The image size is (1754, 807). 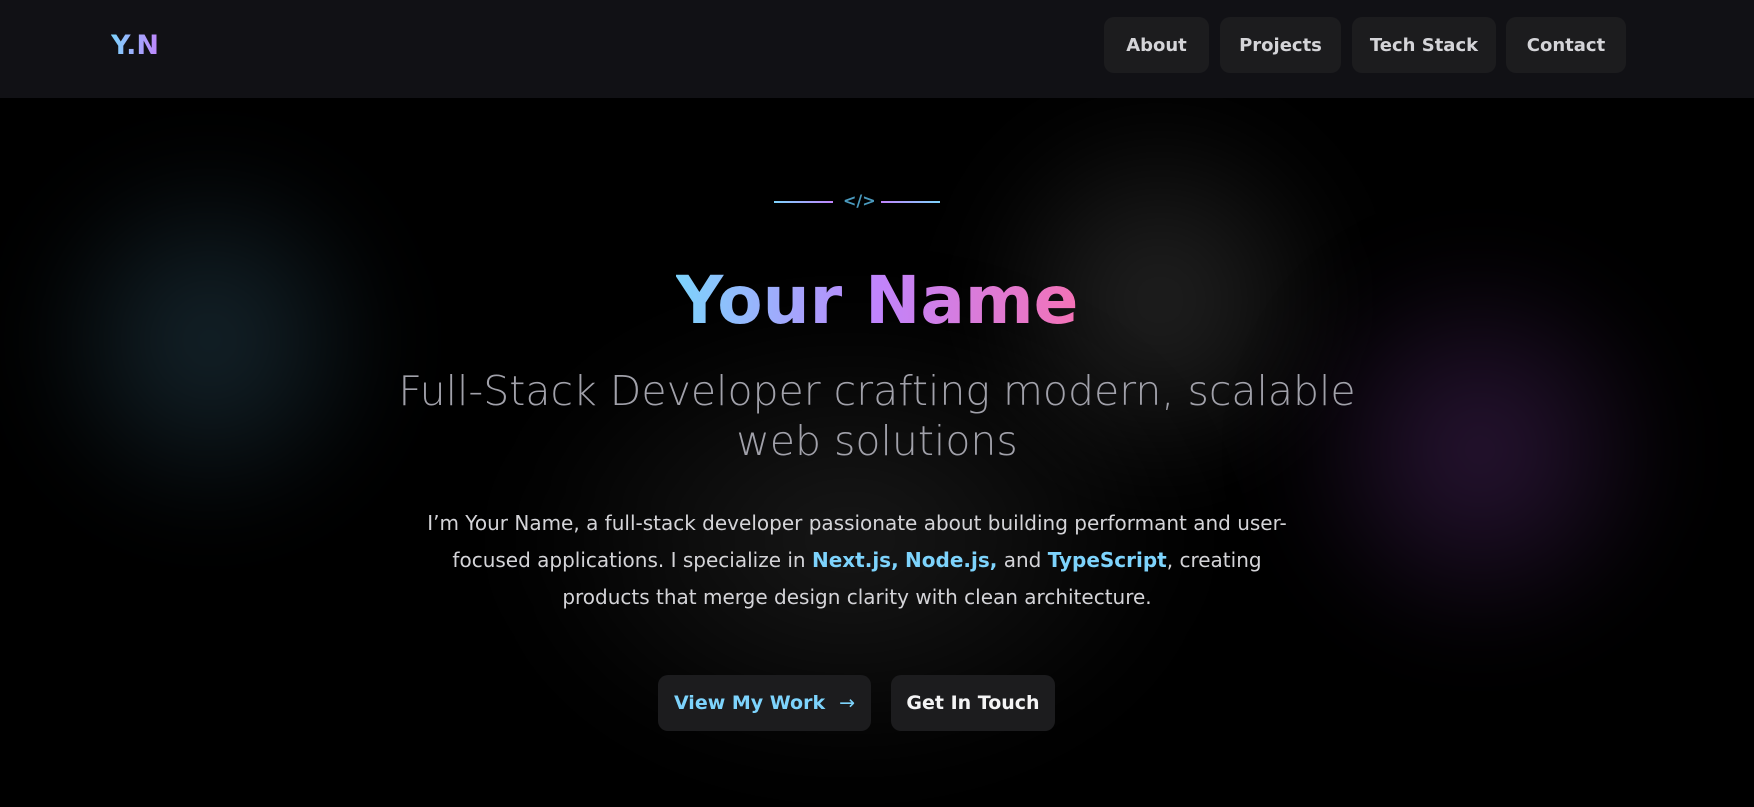 What do you see at coordinates (119, 45) in the screenshot?
I see `logo-y: Y` at bounding box center [119, 45].